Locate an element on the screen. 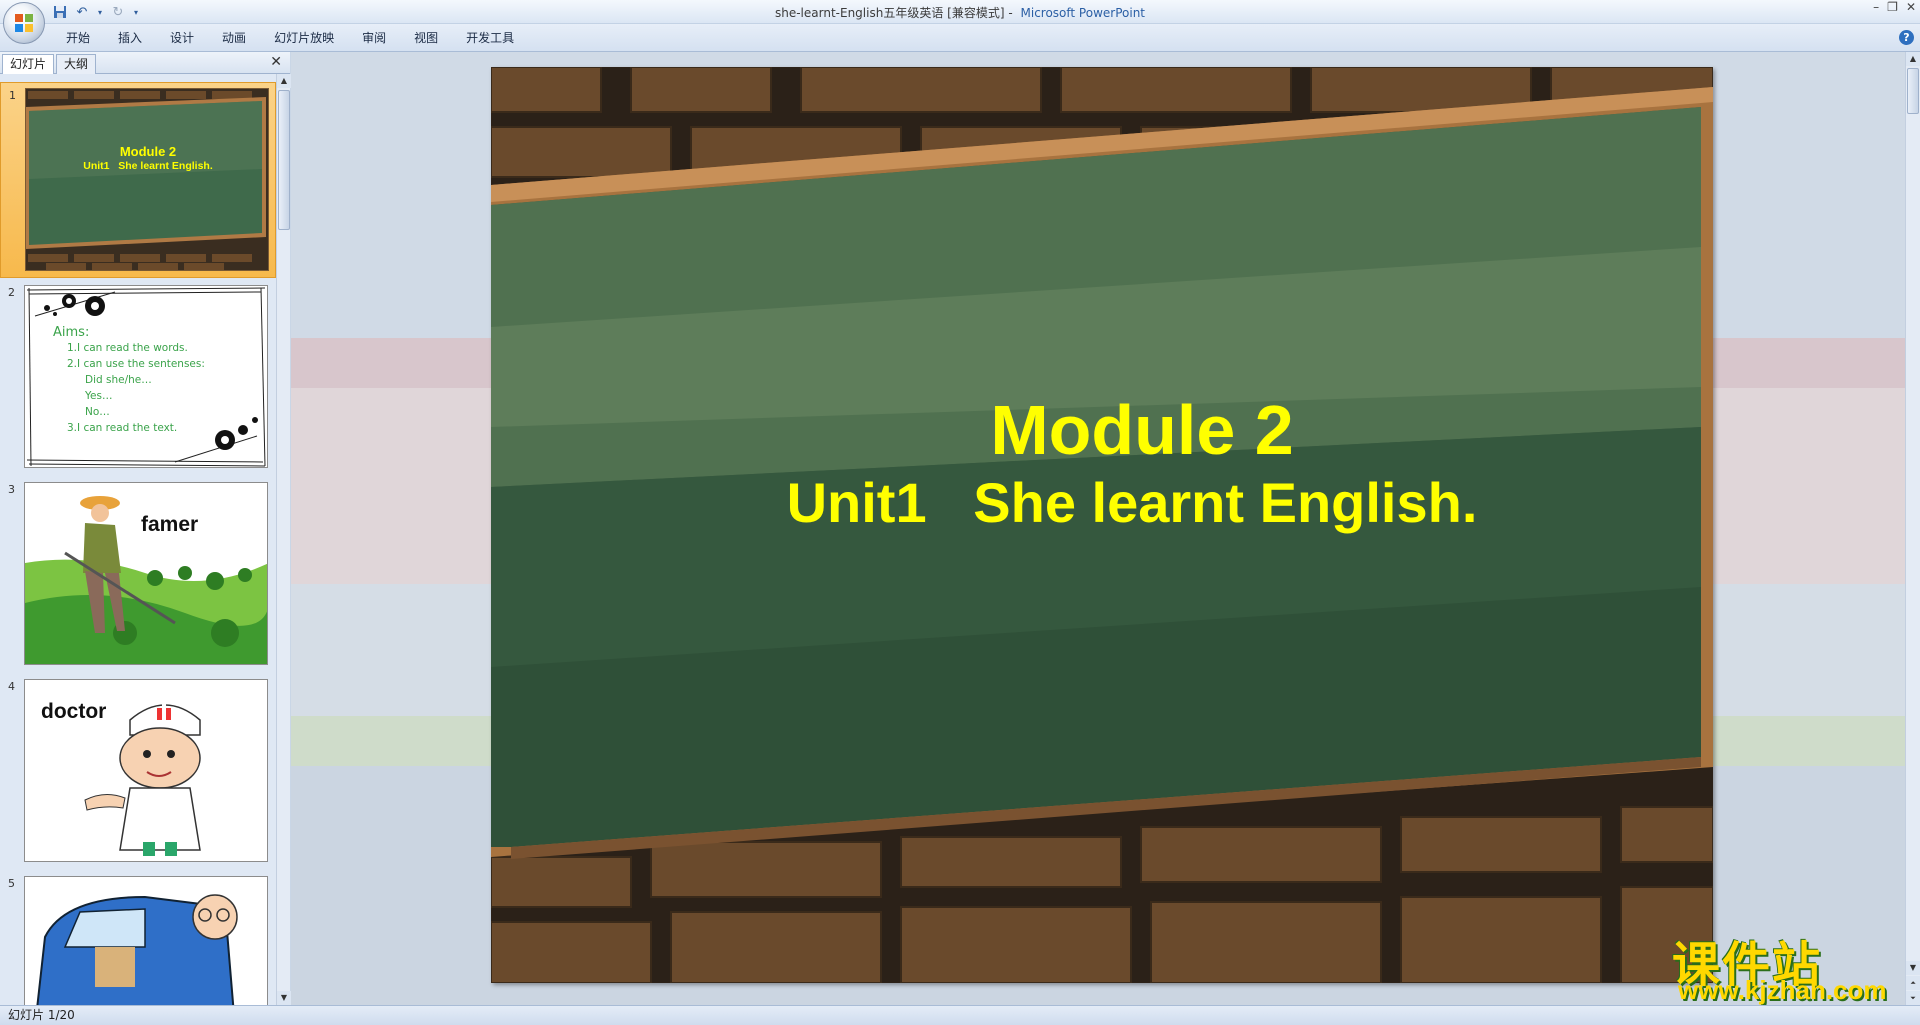  close-icon: ✕ is located at coordinates (1911, 7).